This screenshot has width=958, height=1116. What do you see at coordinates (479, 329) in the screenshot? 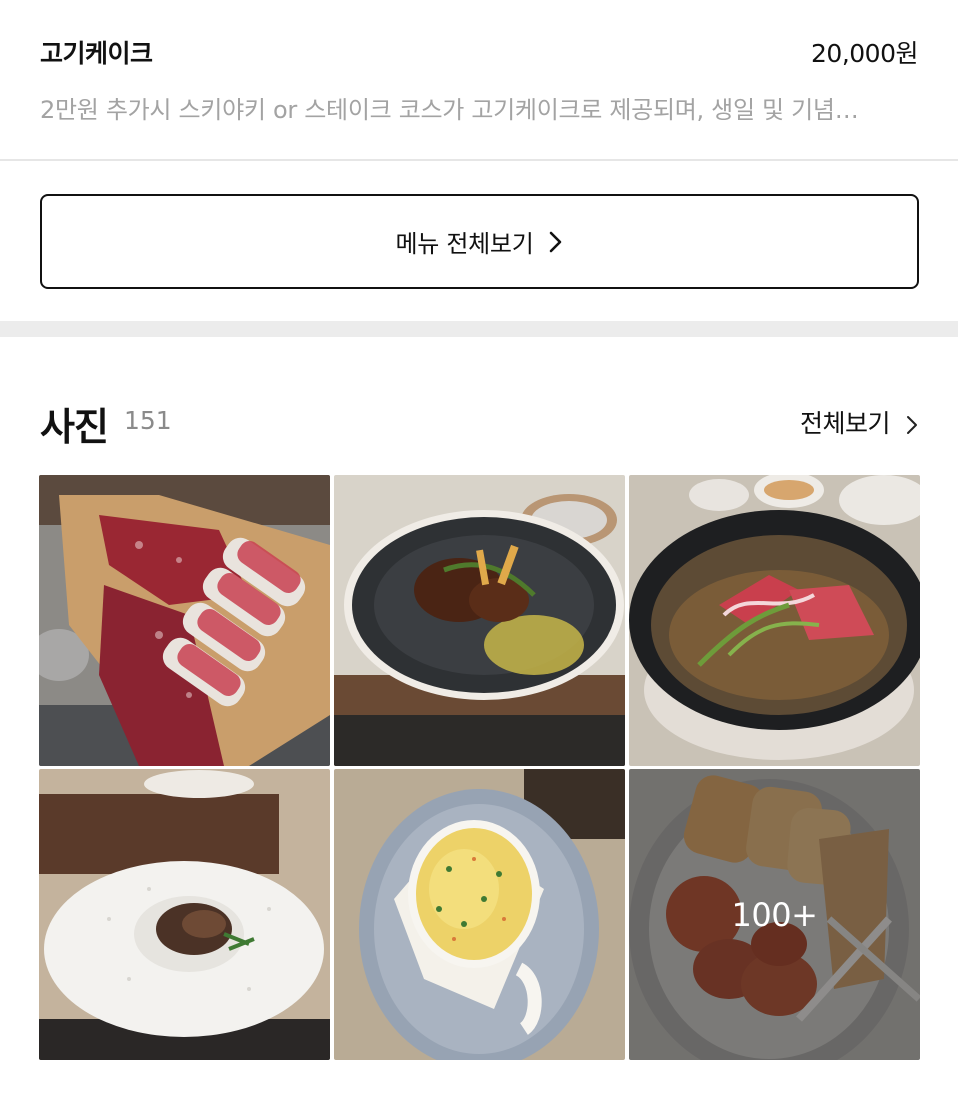
I see `section-divider` at bounding box center [479, 329].